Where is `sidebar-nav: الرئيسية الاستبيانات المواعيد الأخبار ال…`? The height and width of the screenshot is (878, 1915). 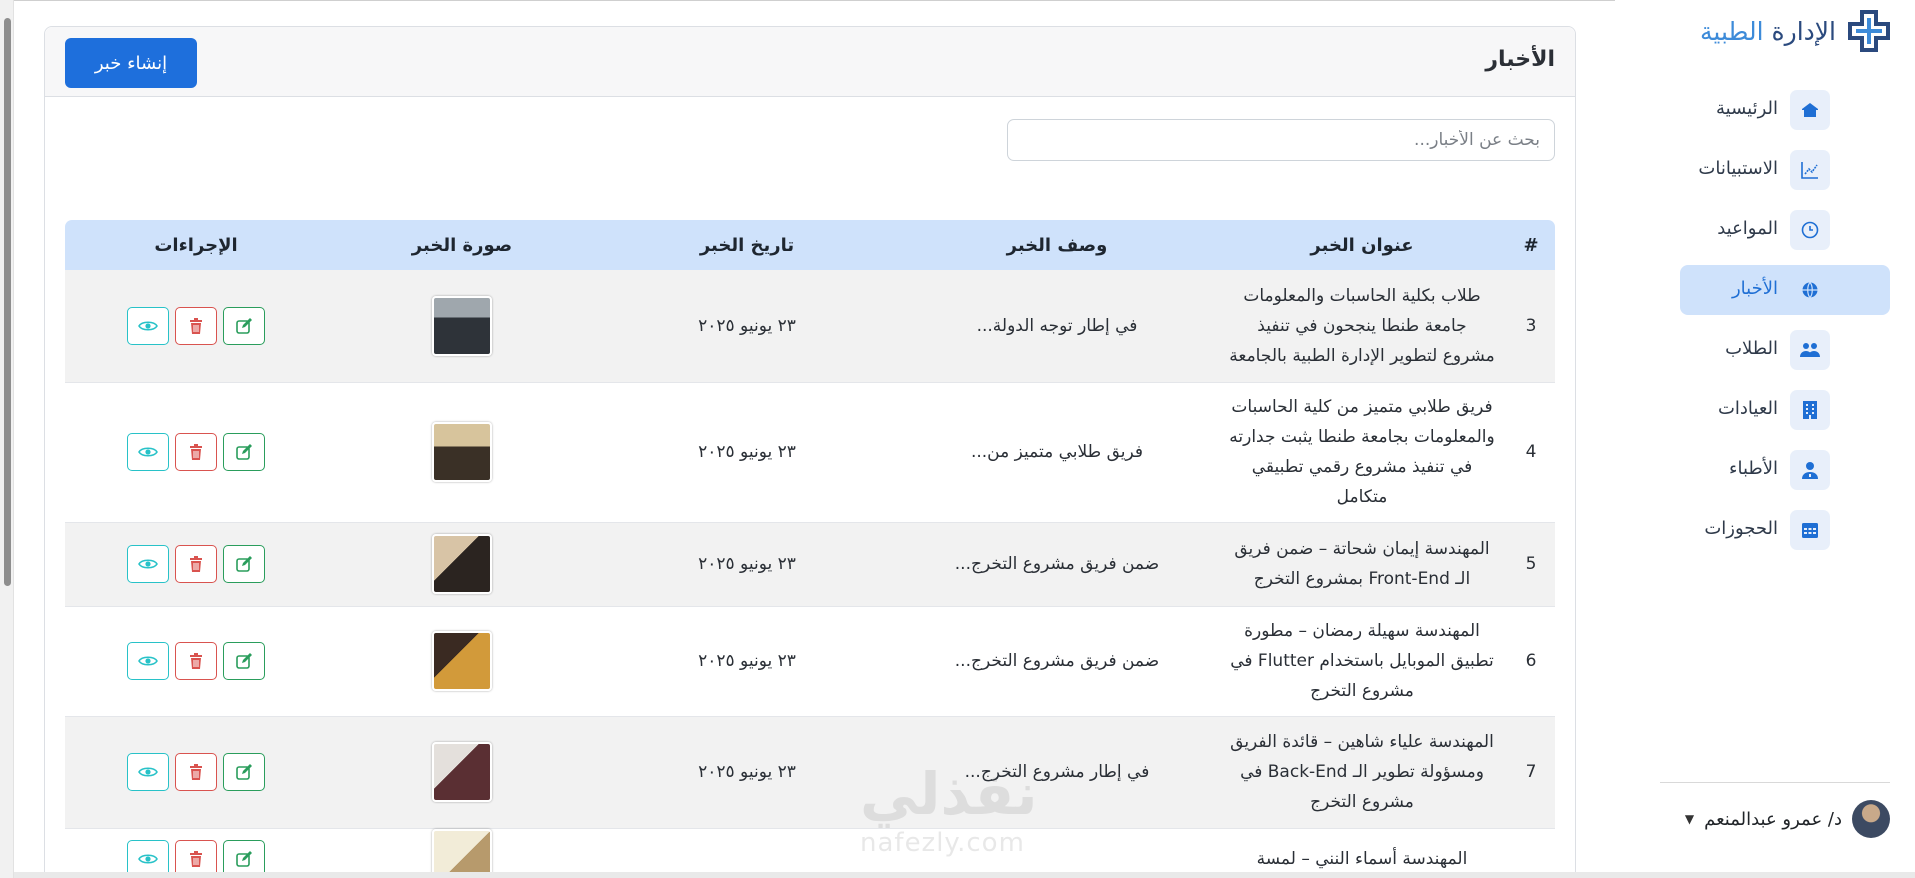
sidebar-nav: الرئيسية الاستبيانات المواعيد الأخبار ال… is located at coordinates (1785, 325).